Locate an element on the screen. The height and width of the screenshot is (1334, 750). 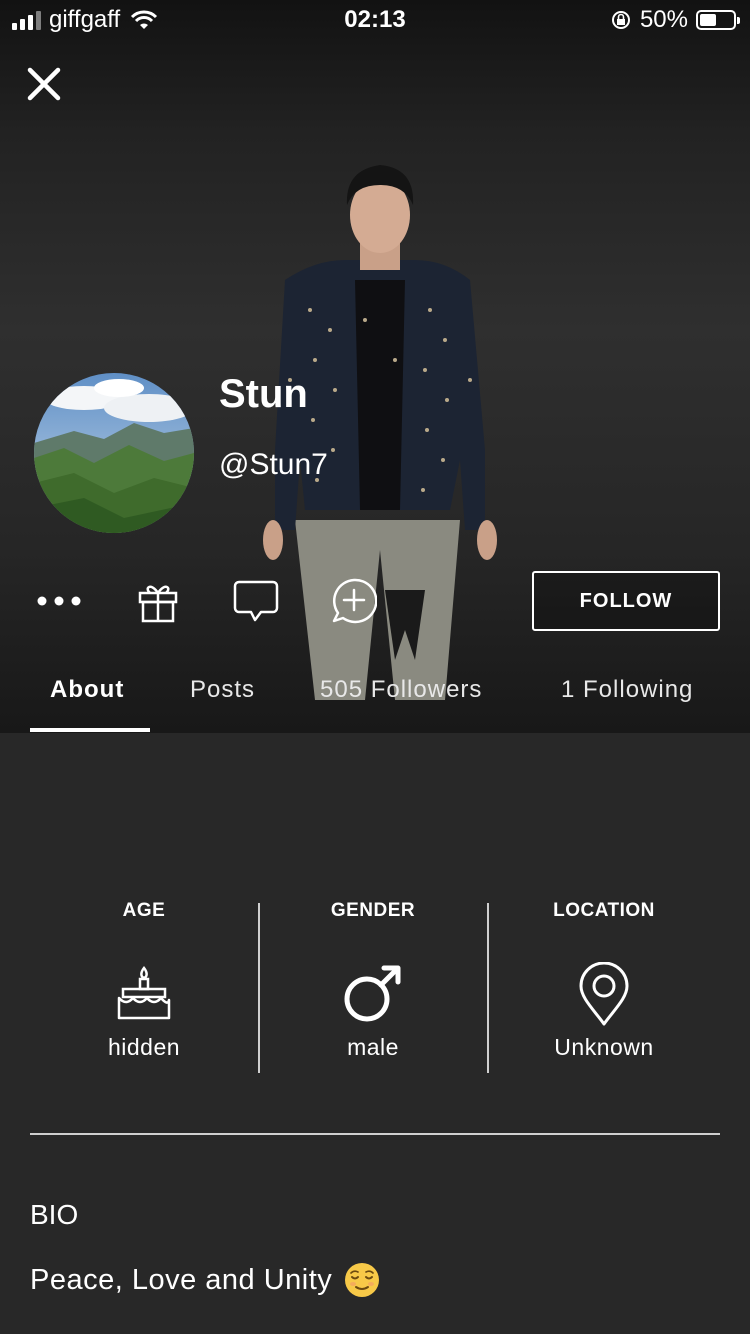
gift-icon is located at coordinates (158, 601).